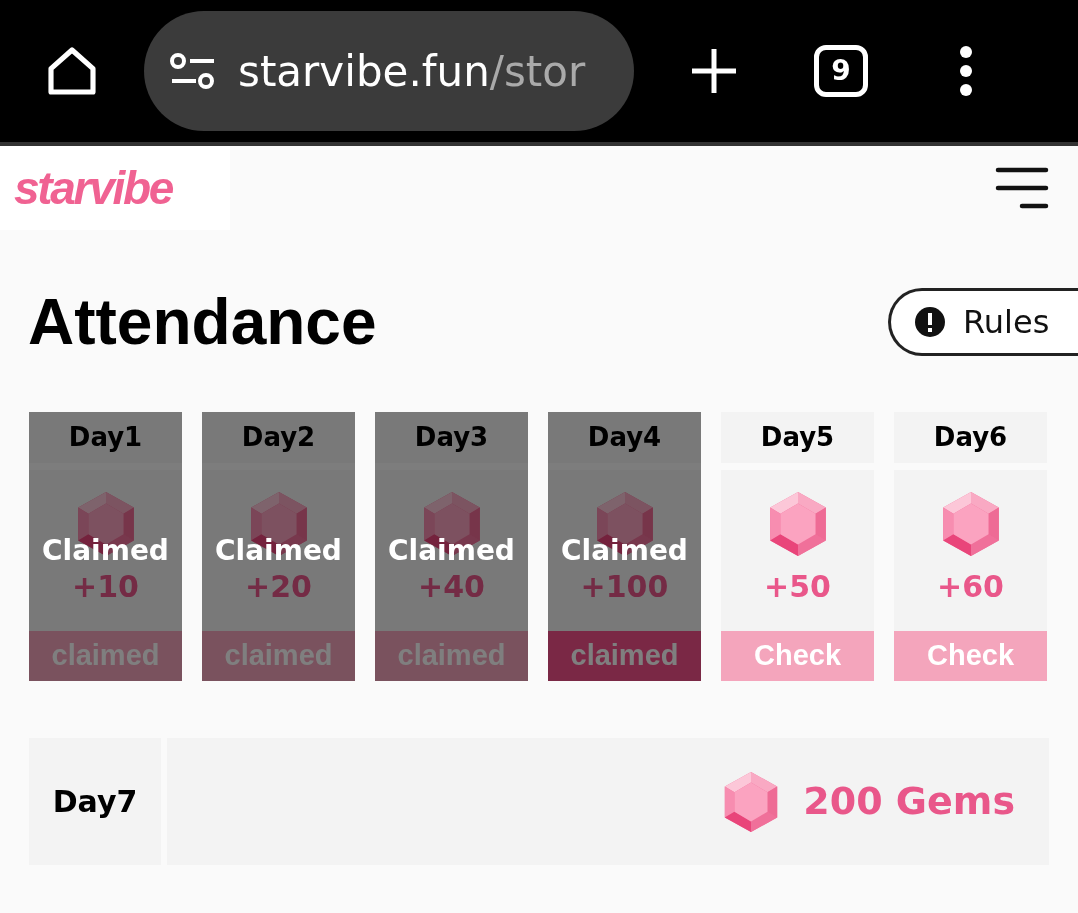 The image size is (1078, 913). Describe the element at coordinates (412, 71) in the screenshot. I see `url-text: starvibe.fun/stor` at that location.